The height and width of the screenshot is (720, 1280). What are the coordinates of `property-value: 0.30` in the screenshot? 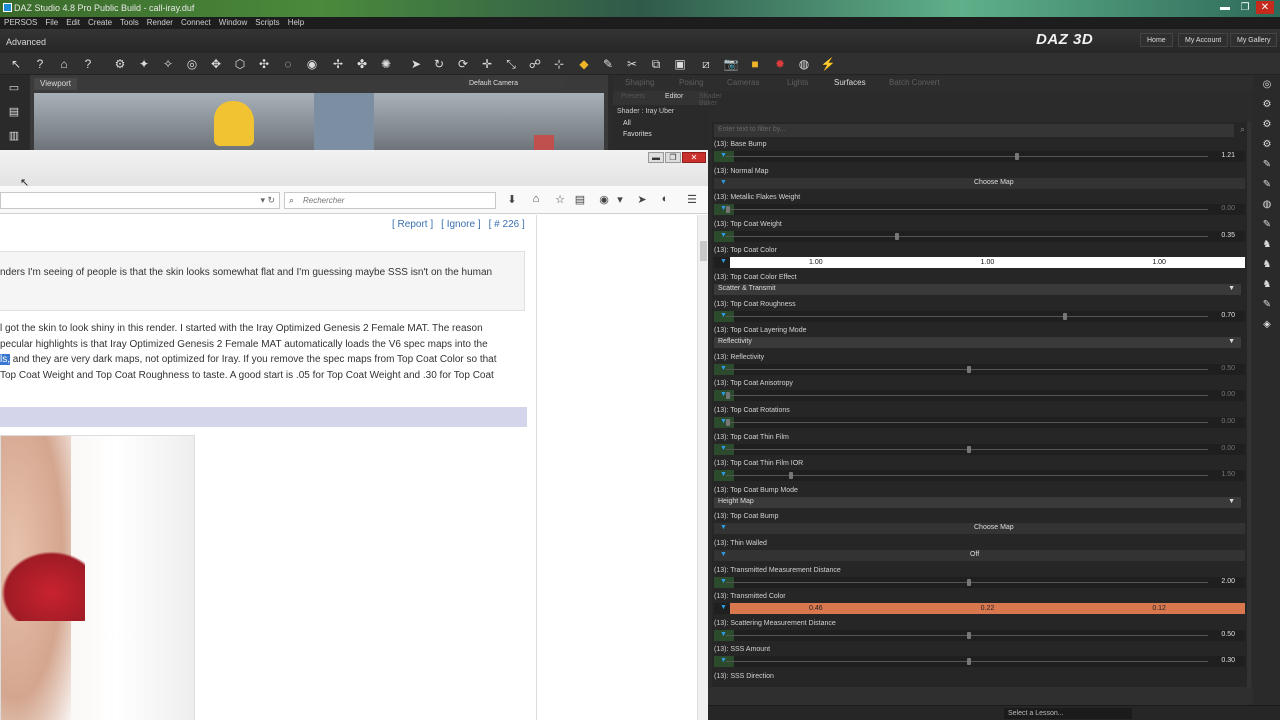 It's located at (1228, 660).